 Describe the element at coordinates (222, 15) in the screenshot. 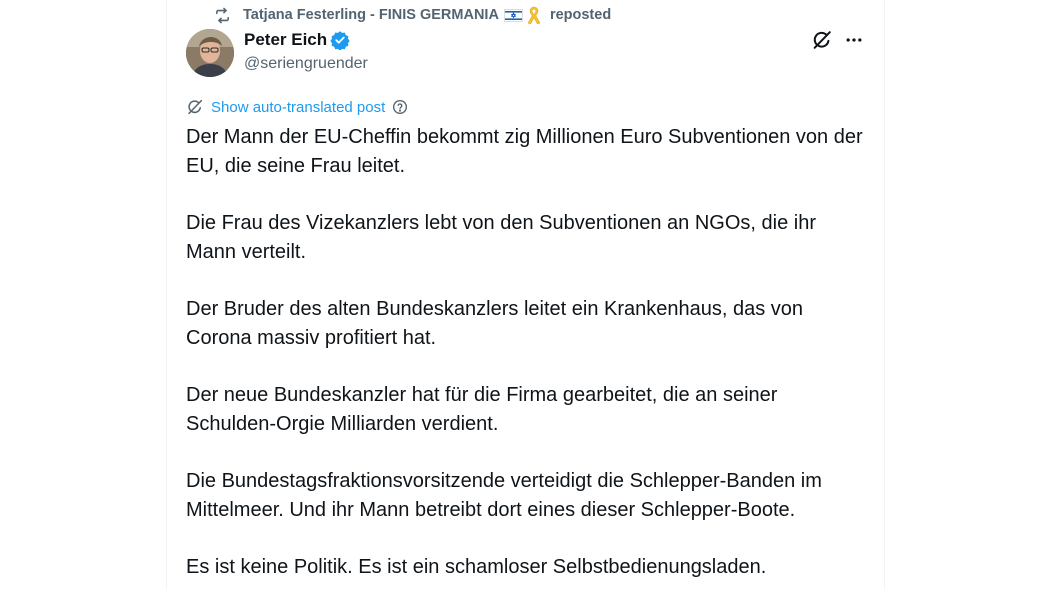

I see `repost-icon` at that location.